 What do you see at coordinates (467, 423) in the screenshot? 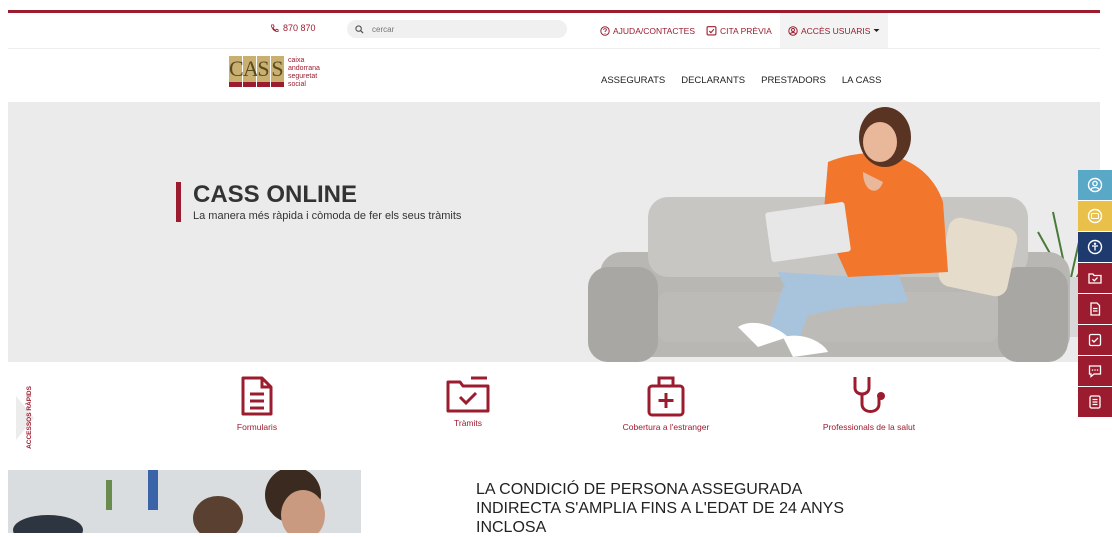
I see `quick-item-label: Tràmits` at bounding box center [467, 423].